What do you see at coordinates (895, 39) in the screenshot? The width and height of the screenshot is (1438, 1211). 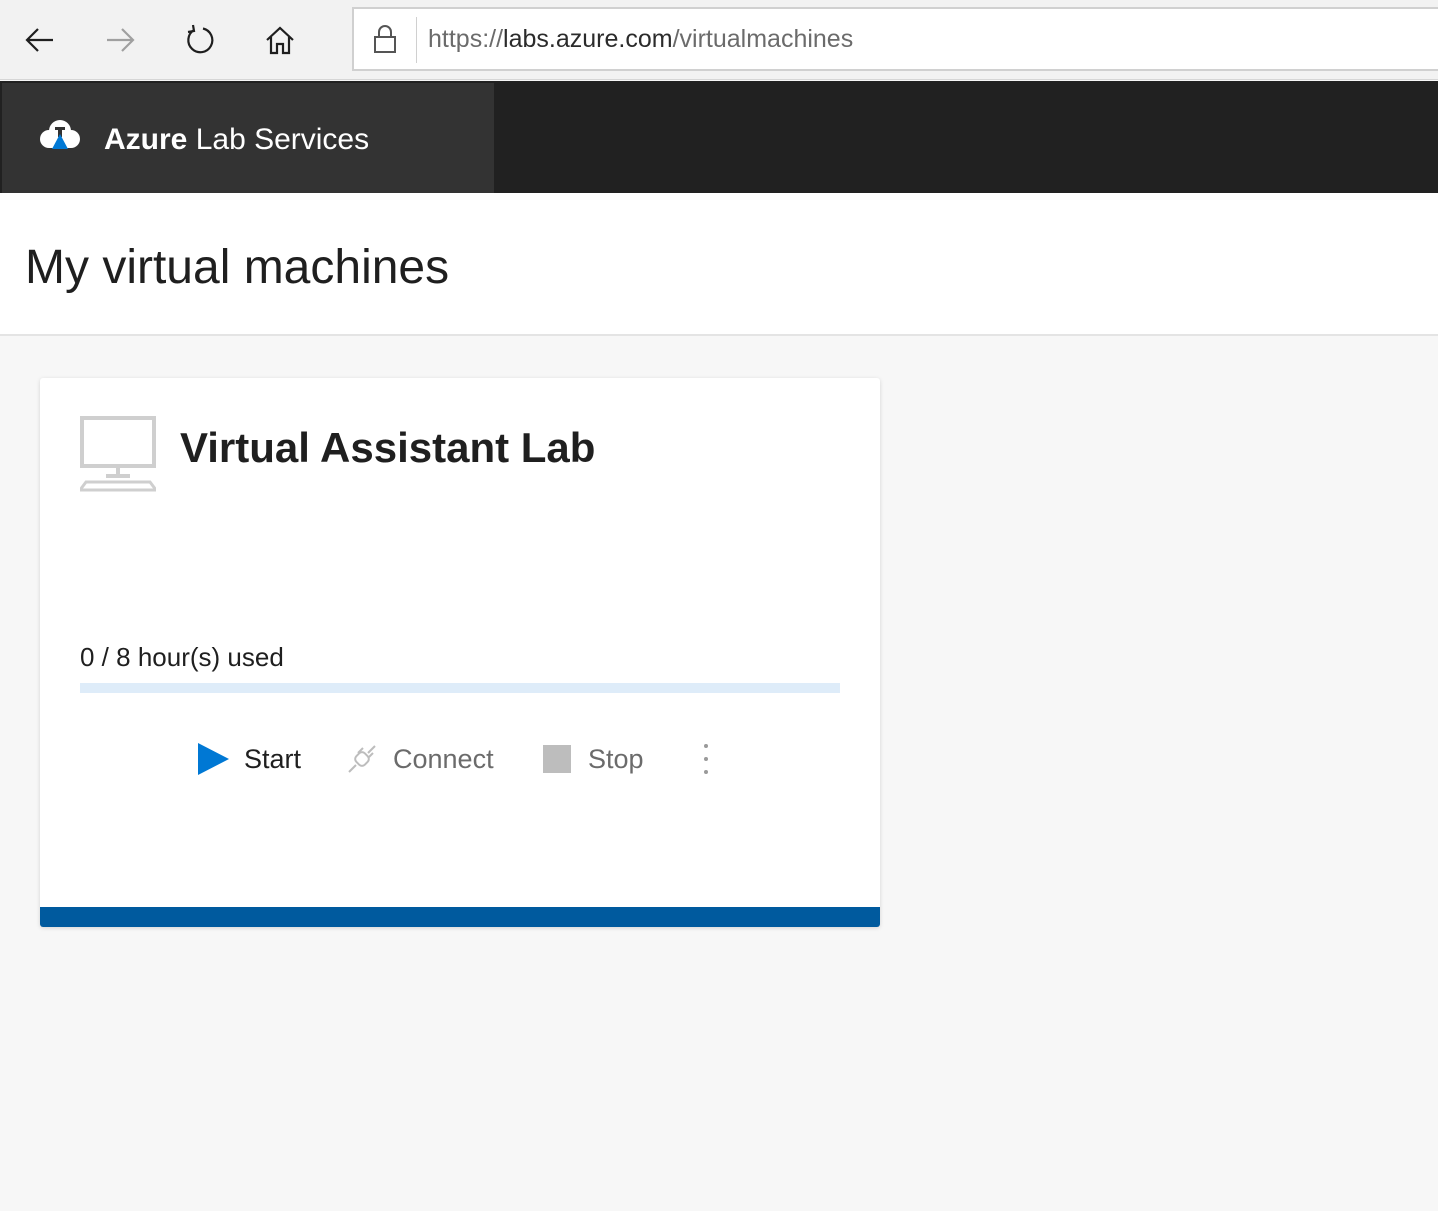 I see `address-bar: https://labs.azure.com/virtualmachines` at bounding box center [895, 39].